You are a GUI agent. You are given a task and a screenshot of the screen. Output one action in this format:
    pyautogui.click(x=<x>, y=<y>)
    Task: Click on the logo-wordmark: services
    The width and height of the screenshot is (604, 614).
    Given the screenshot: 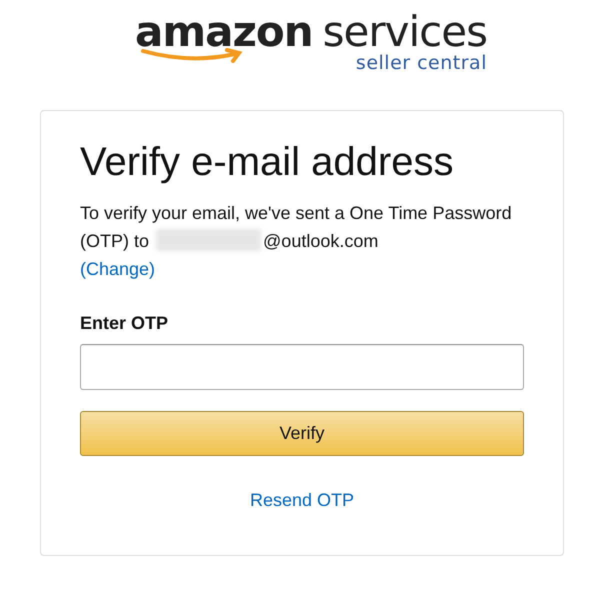 What is the action you would take?
    pyautogui.click(x=404, y=32)
    